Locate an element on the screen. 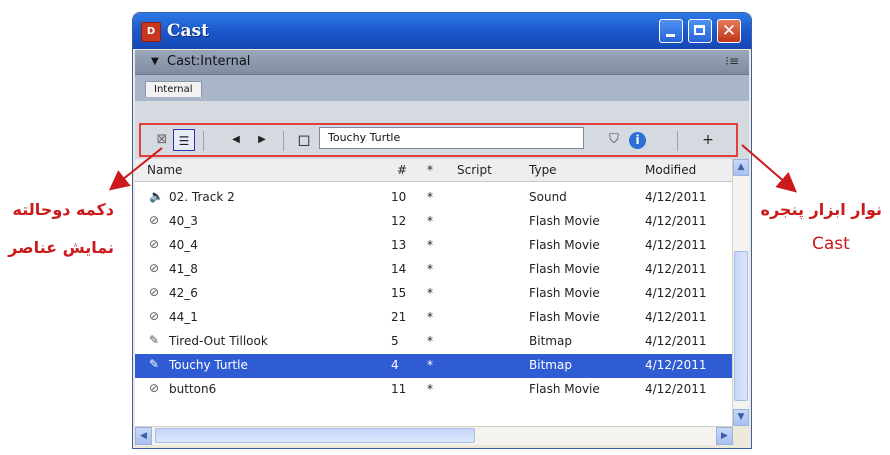 Image resolution: width=890 pixels, height=455 pixels. member-type: Bitmap is located at coordinates (550, 341).